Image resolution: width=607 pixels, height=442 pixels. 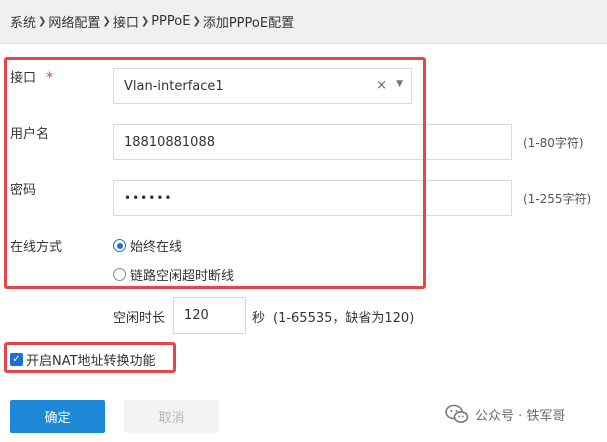 What do you see at coordinates (126, 21) in the screenshot?
I see `breadcrumb-item-interface: 接口` at bounding box center [126, 21].